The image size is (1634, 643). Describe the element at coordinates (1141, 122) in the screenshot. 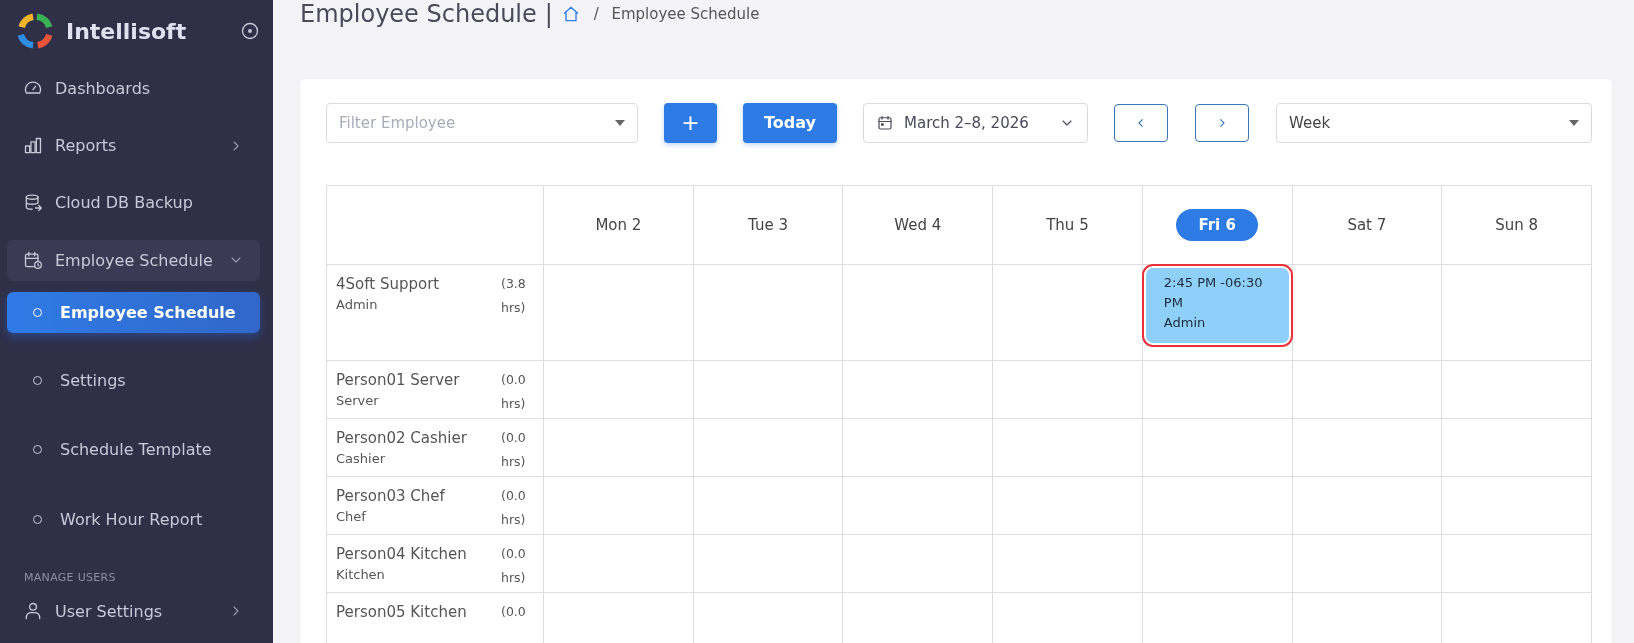

I see `previous-button` at that location.